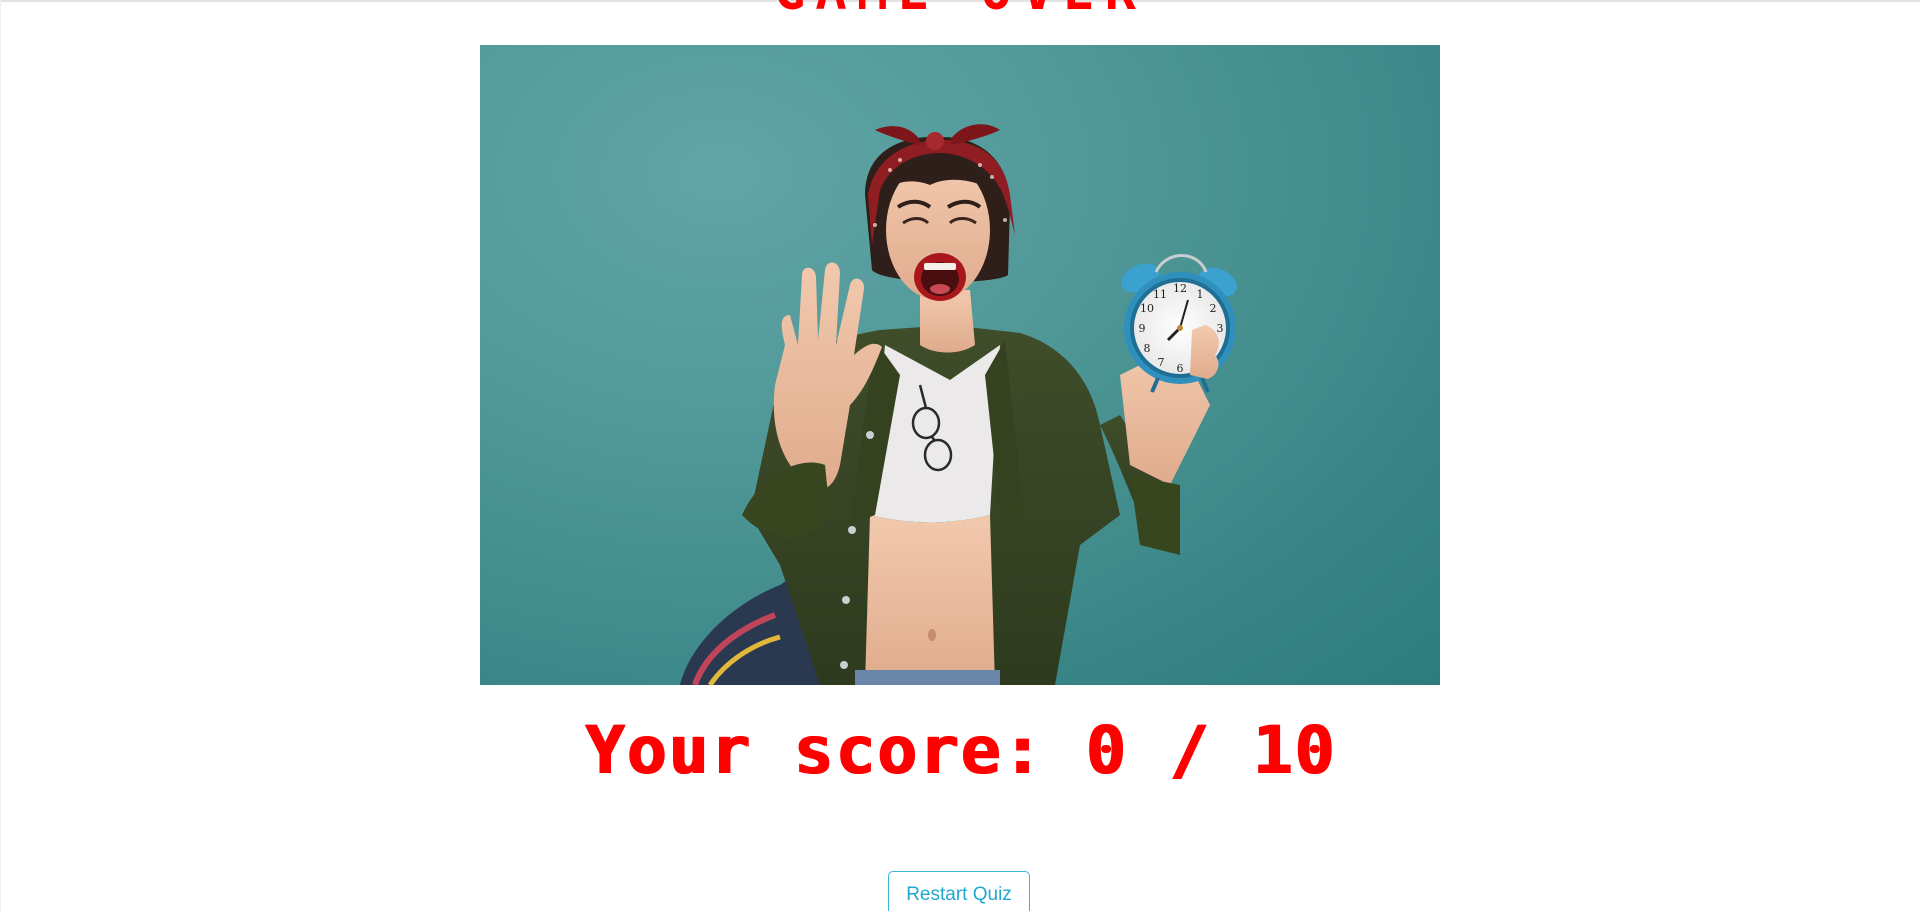  What do you see at coordinates (1180, 368) in the screenshot?
I see `svg-text: 6` at bounding box center [1180, 368].